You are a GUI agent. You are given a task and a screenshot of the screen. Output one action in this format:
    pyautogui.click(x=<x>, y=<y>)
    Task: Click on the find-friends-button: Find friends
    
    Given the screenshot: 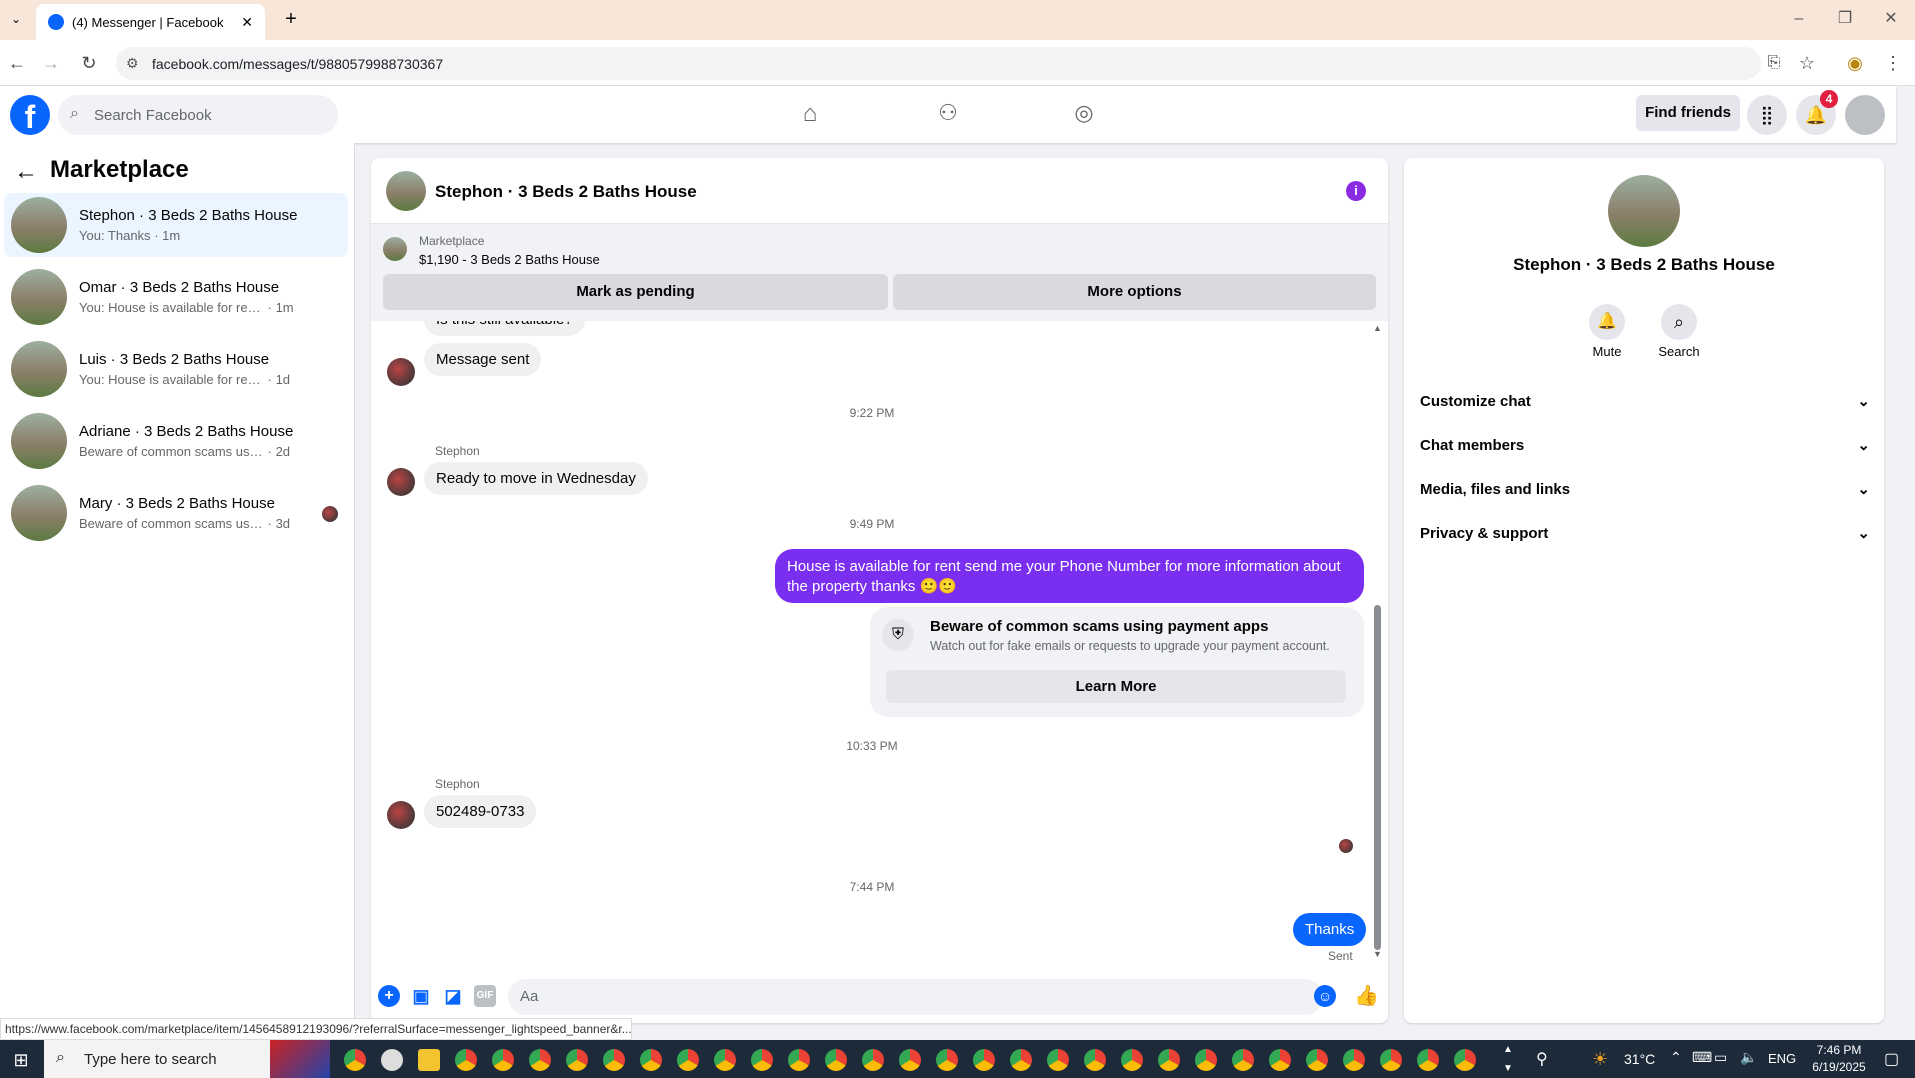 What is the action you would take?
    pyautogui.click(x=1688, y=113)
    